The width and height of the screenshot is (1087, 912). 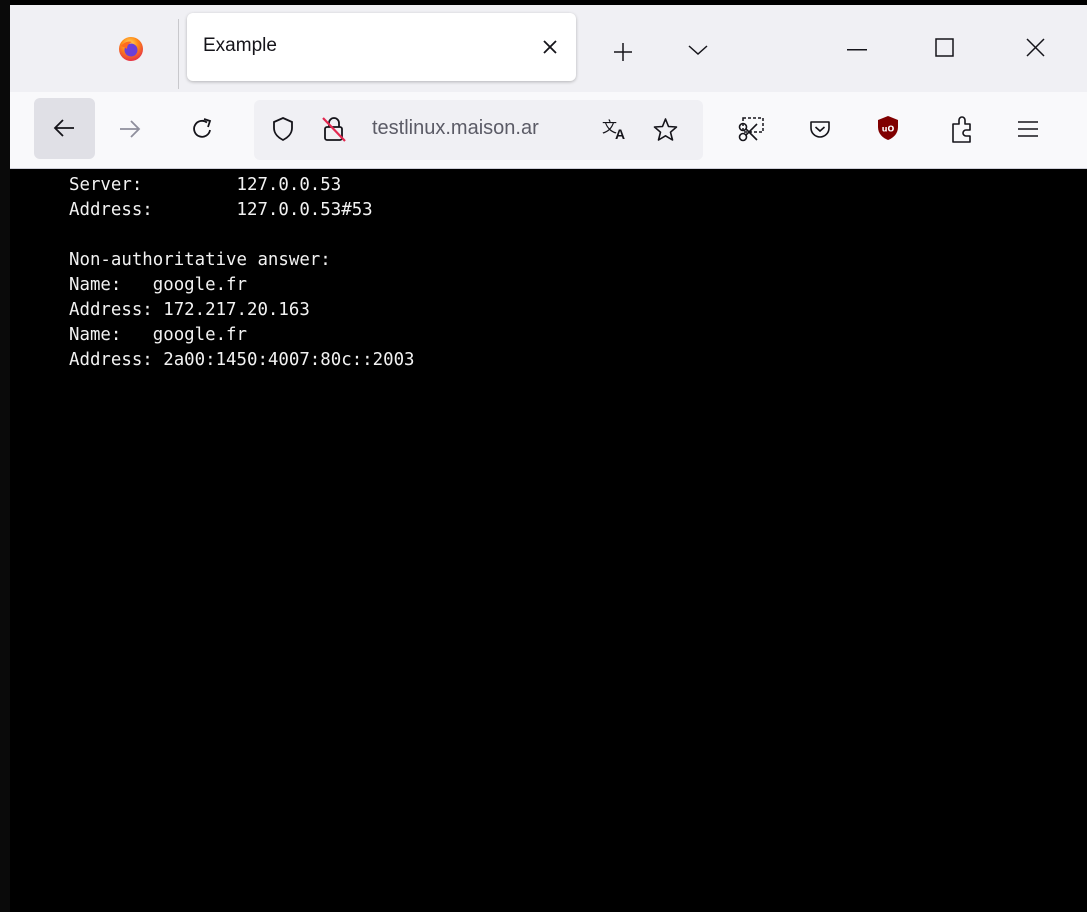 I want to click on arrow-left-icon, so click(x=63, y=128).